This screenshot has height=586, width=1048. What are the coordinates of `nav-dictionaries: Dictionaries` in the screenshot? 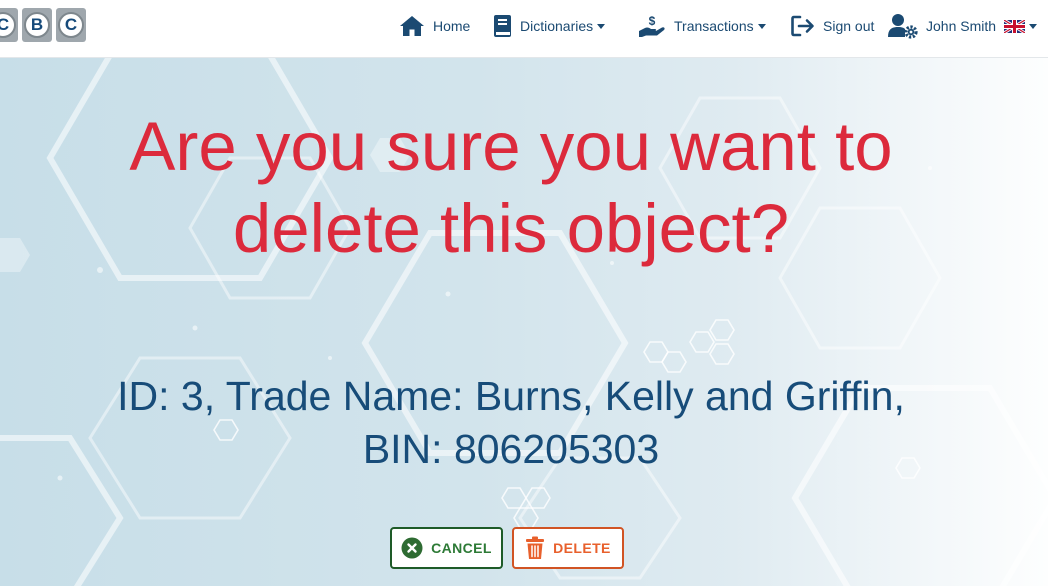 It's located at (549, 26).